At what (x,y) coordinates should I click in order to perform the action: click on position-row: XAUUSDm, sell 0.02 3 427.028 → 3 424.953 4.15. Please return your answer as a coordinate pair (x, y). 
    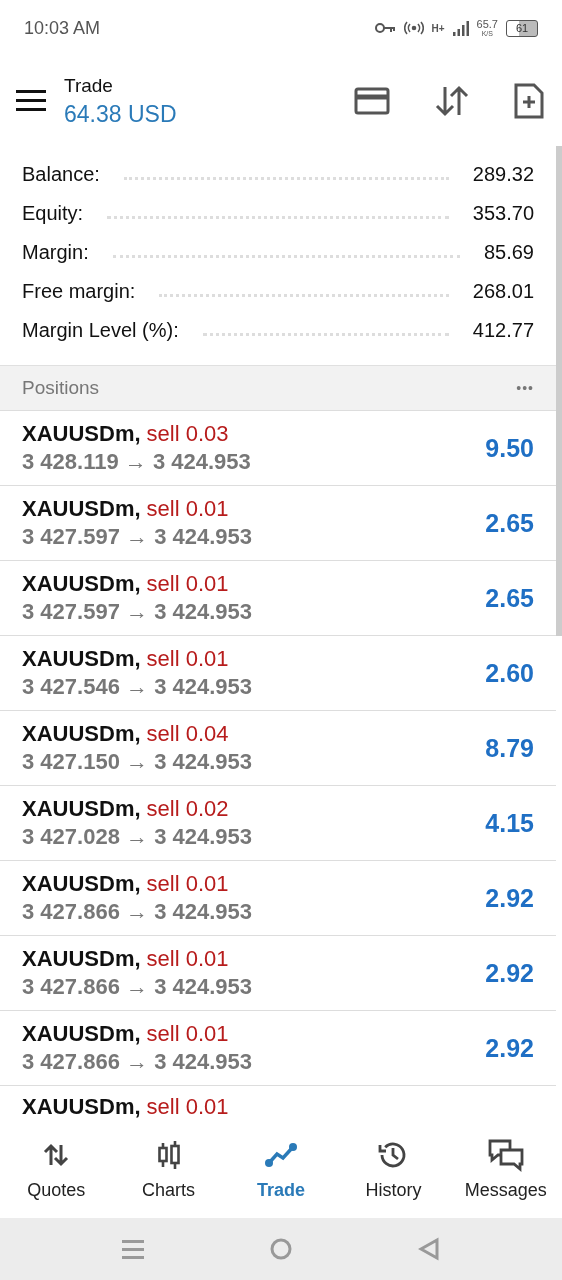
    Looking at the image, I should click on (278, 823).